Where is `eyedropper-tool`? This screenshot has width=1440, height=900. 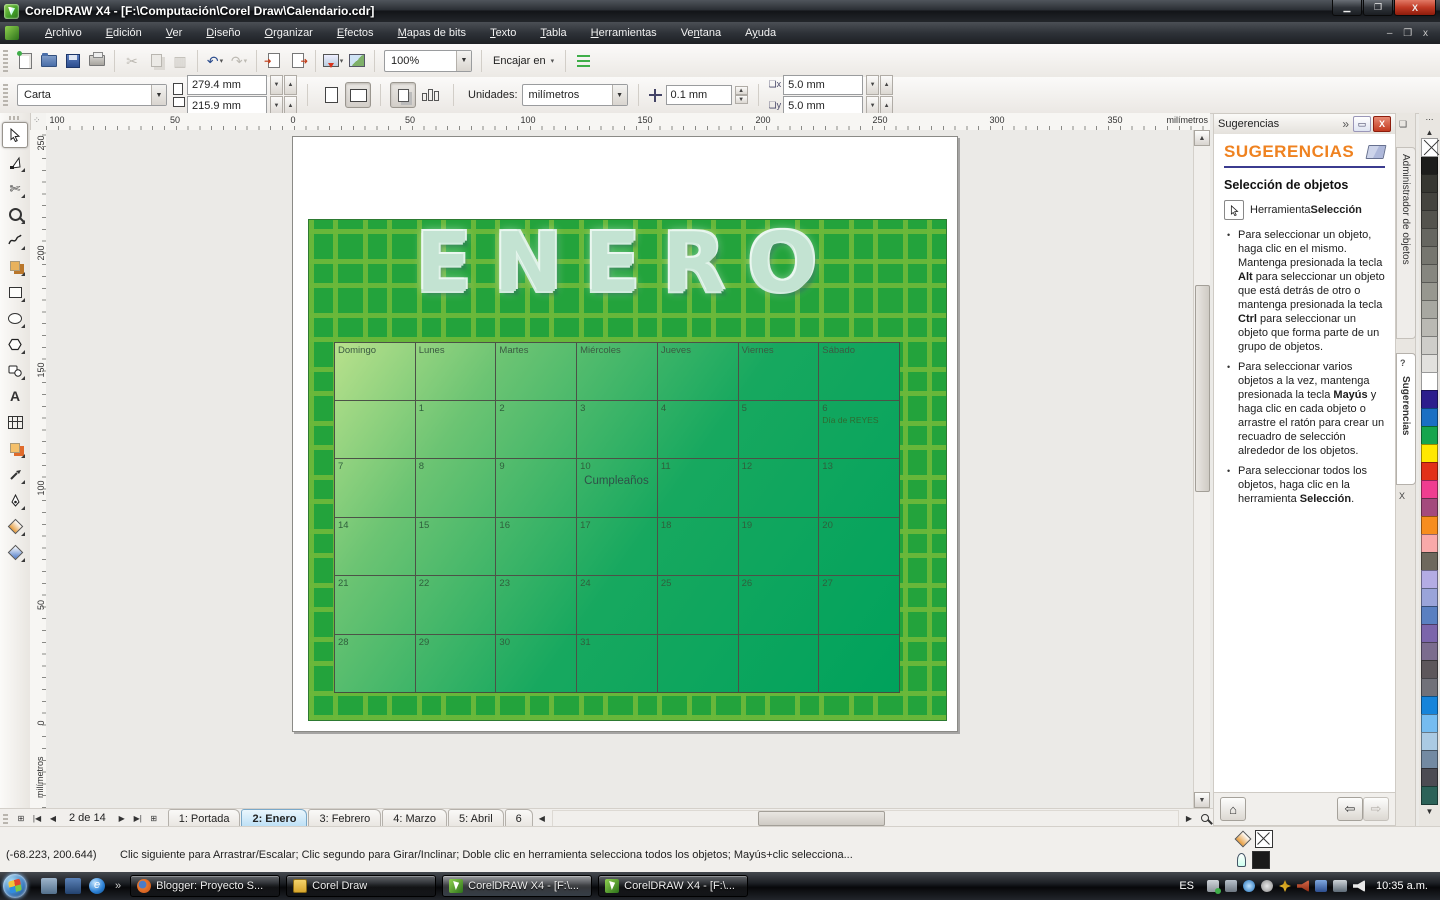 eyedropper-tool is located at coordinates (15, 474).